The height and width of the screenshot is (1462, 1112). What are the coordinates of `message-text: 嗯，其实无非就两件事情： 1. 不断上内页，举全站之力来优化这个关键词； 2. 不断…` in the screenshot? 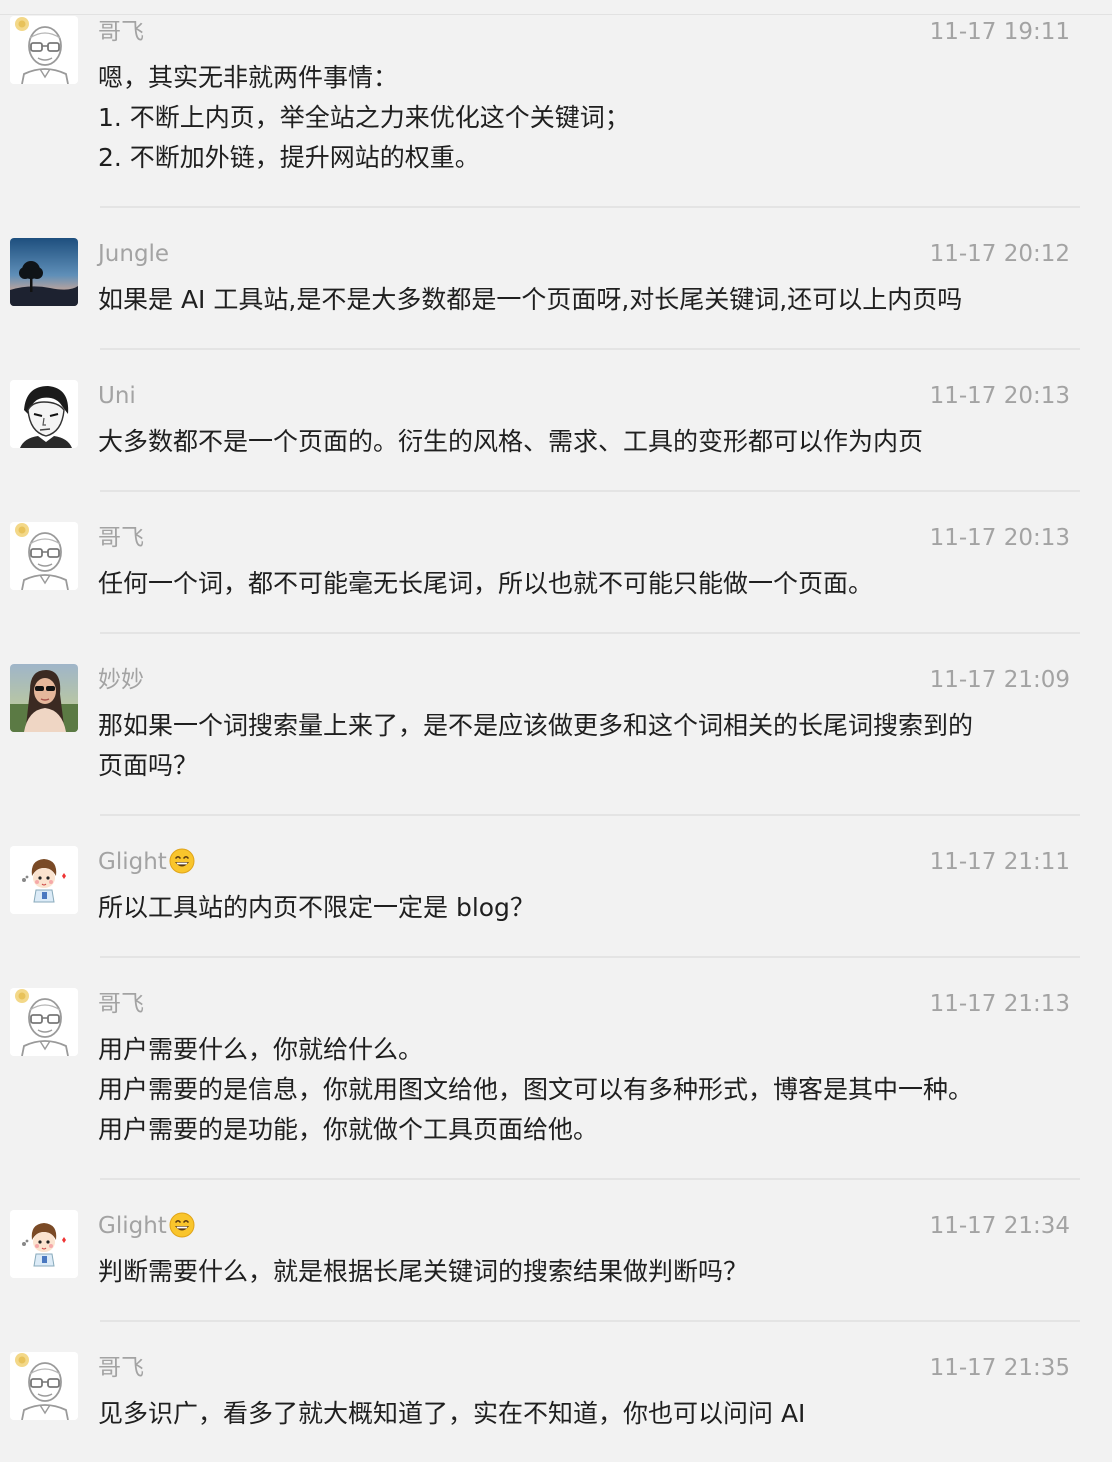 It's located at (593, 118).